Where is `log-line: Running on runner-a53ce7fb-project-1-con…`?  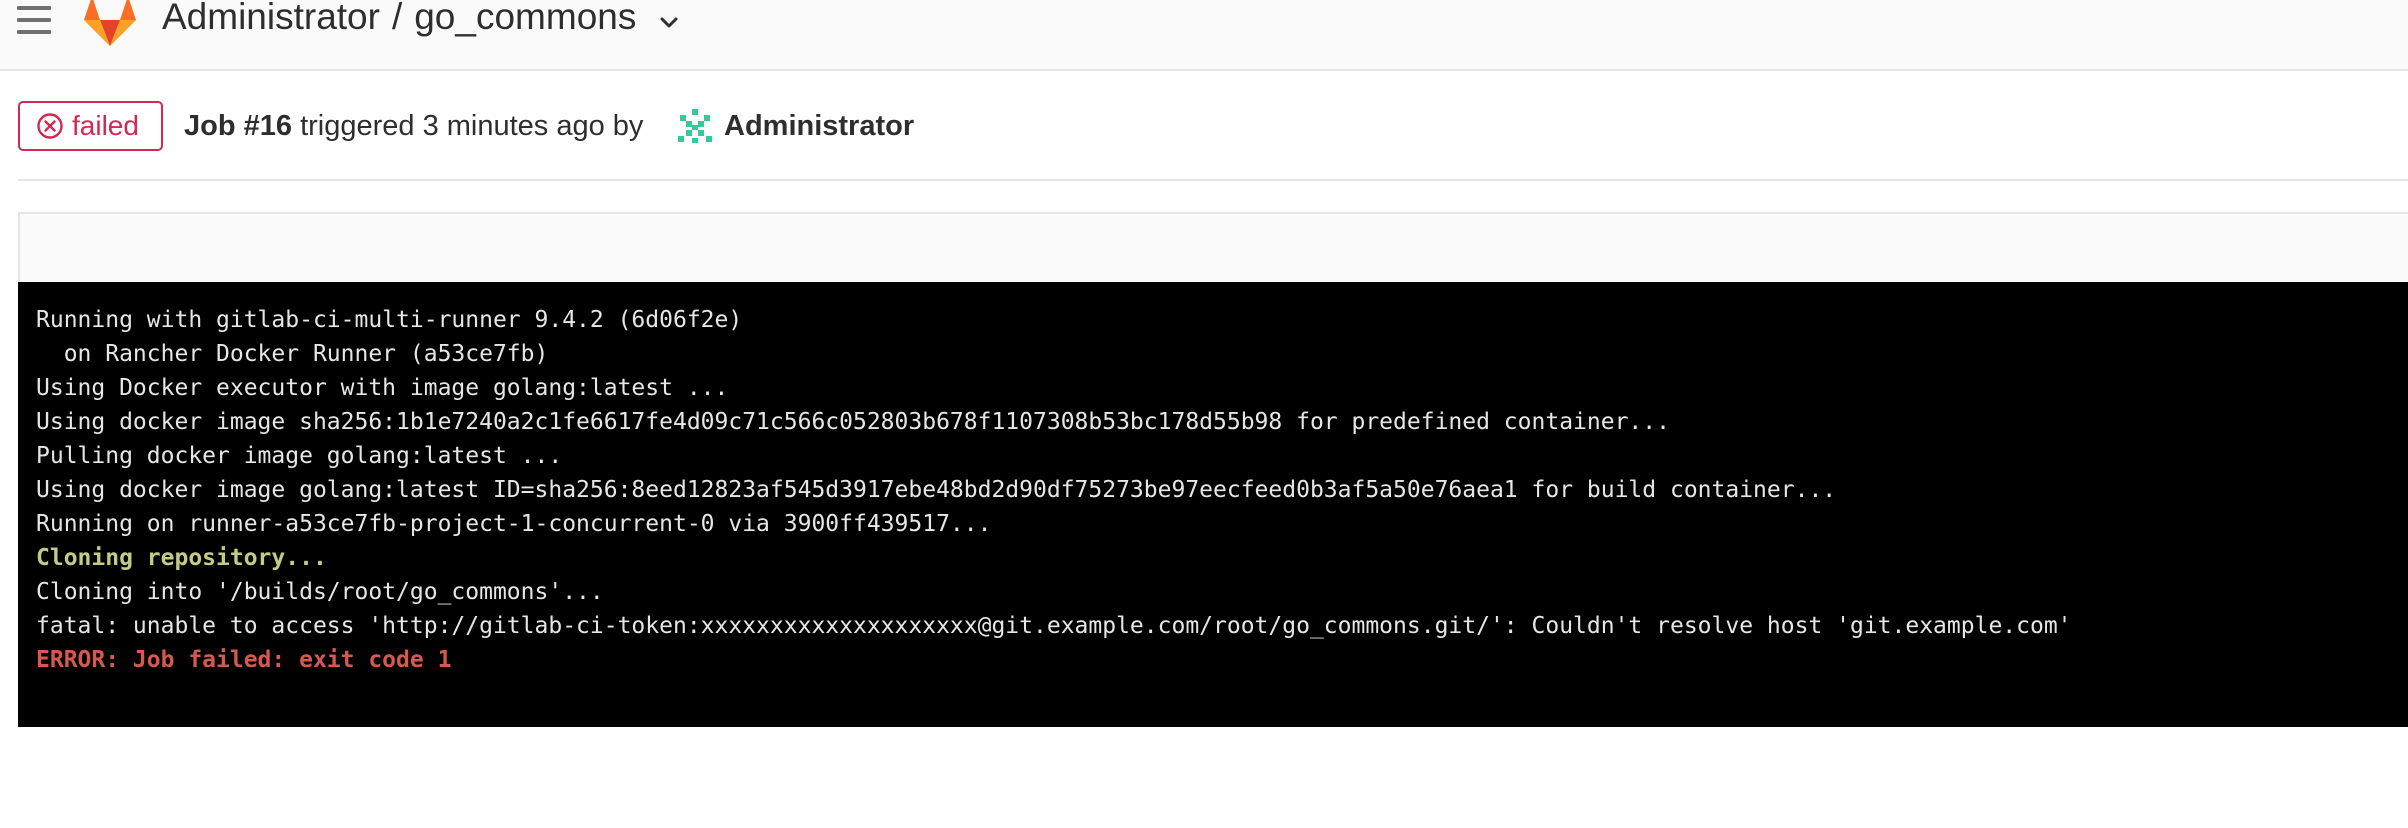 log-line: Running on runner-a53ce7fb-project-1-con… is located at coordinates (514, 524).